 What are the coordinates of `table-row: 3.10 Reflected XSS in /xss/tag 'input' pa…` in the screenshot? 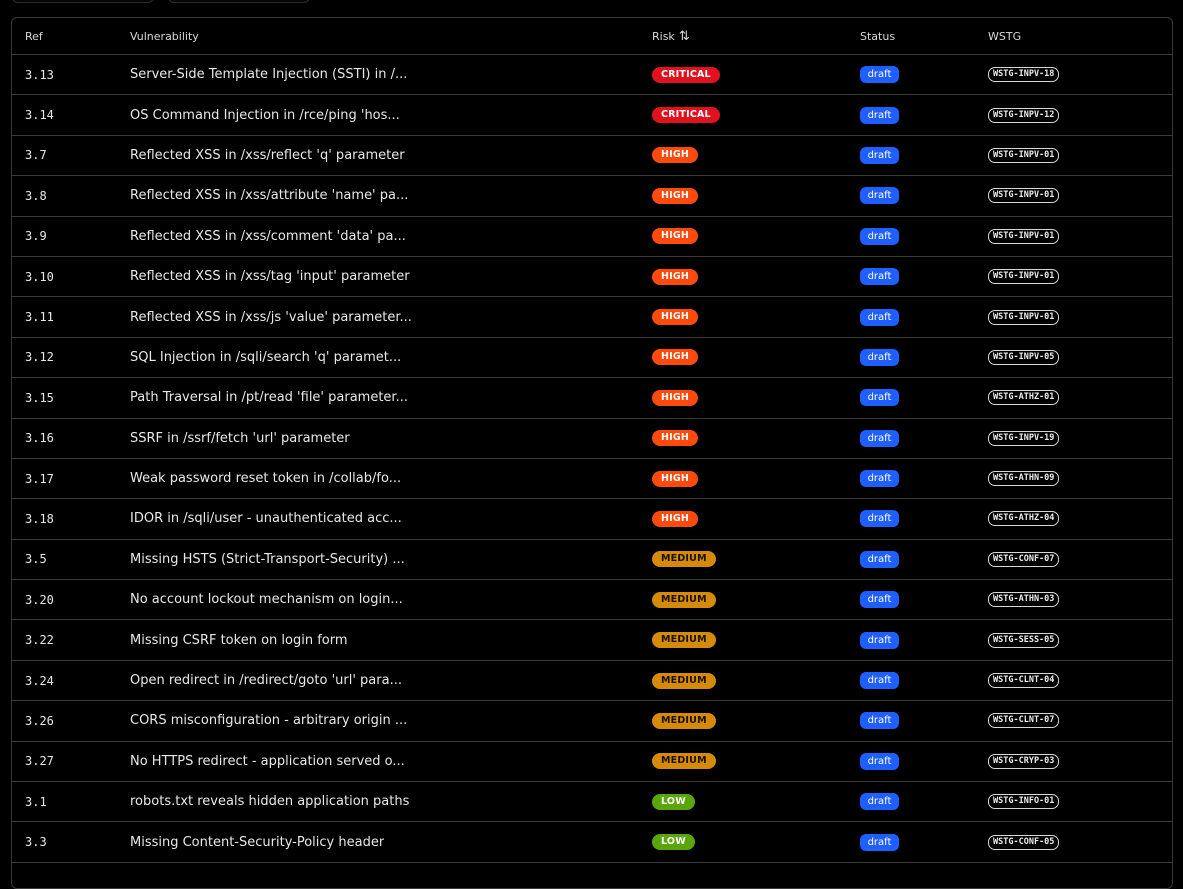 It's located at (592, 277).